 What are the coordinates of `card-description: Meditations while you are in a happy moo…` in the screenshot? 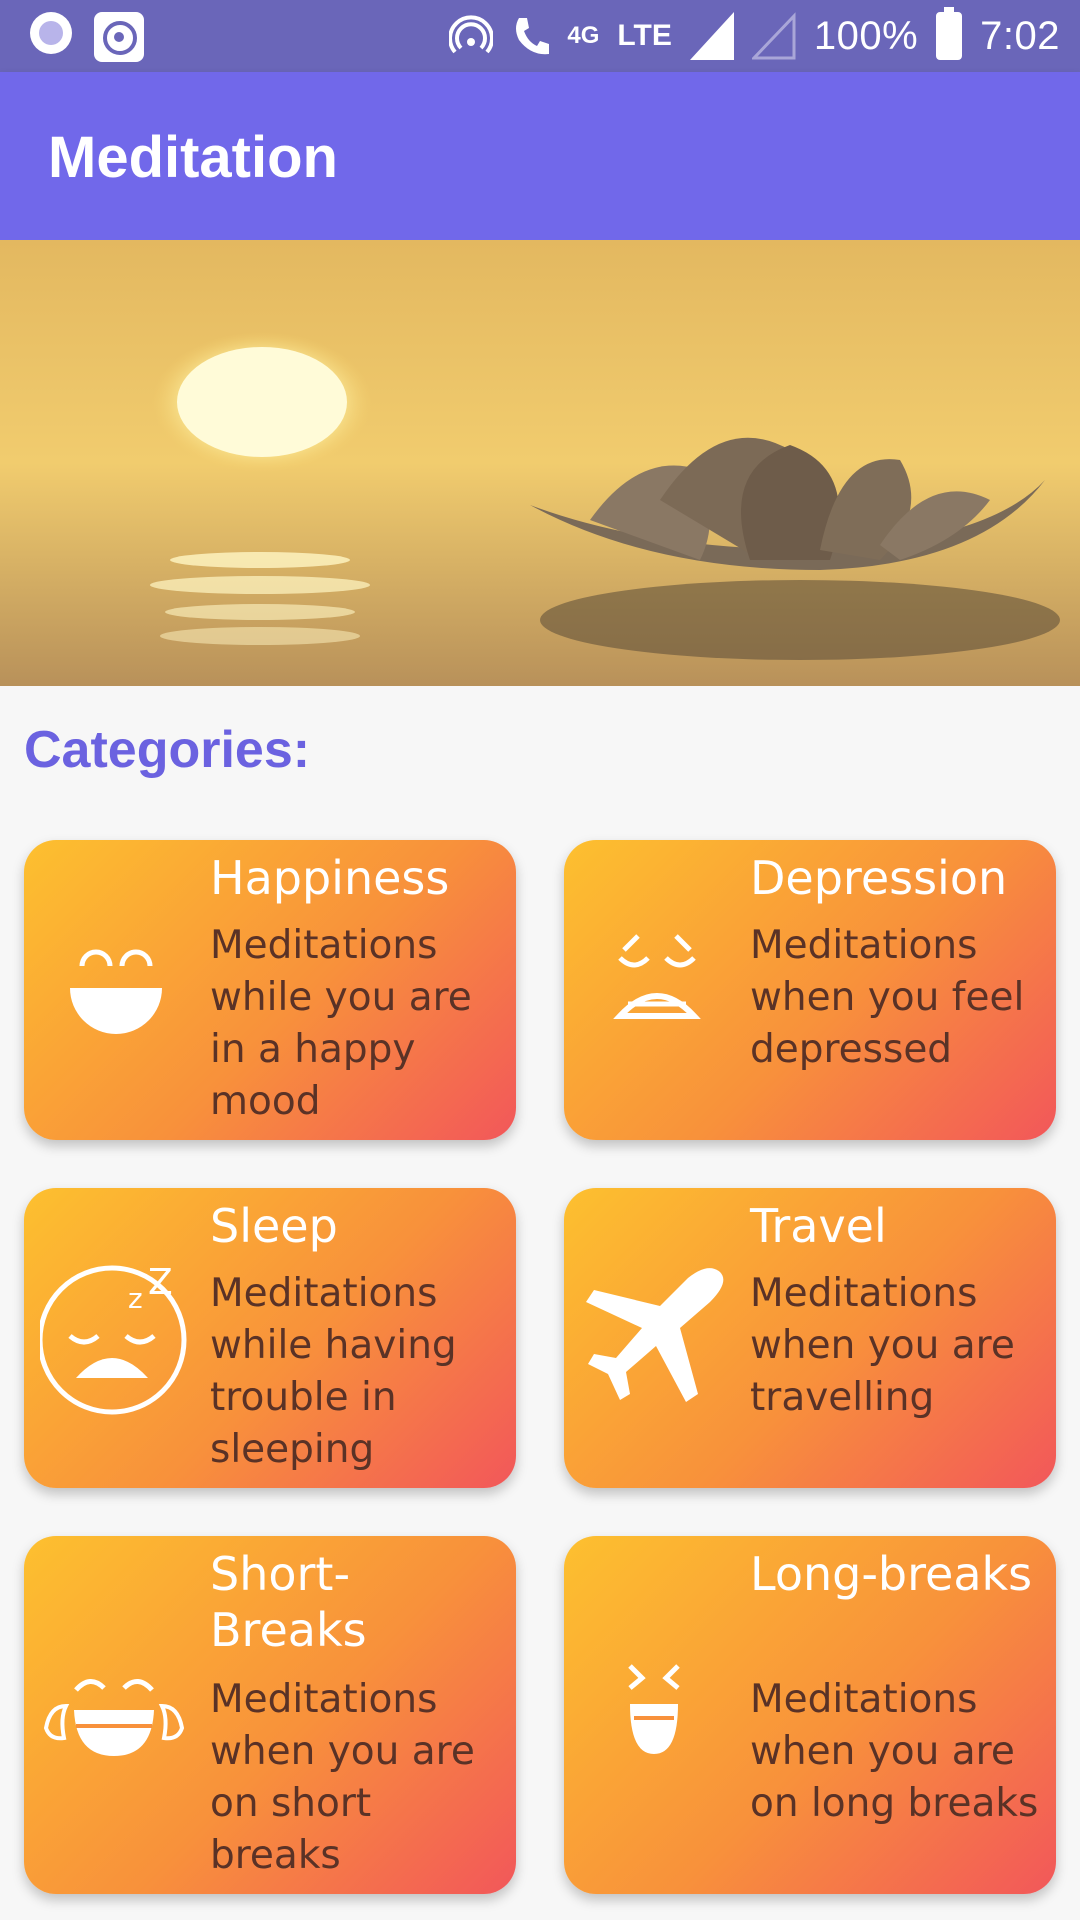 It's located at (341, 1023).